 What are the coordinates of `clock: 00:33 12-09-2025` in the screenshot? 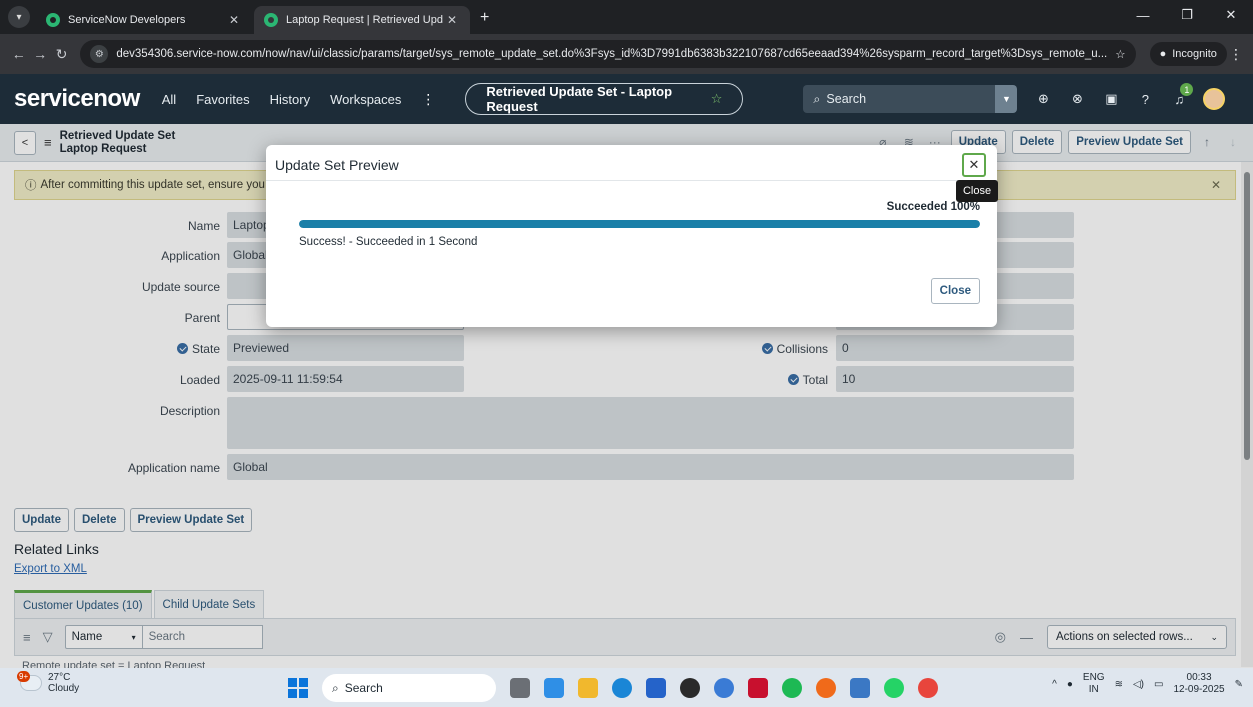 It's located at (1198, 684).